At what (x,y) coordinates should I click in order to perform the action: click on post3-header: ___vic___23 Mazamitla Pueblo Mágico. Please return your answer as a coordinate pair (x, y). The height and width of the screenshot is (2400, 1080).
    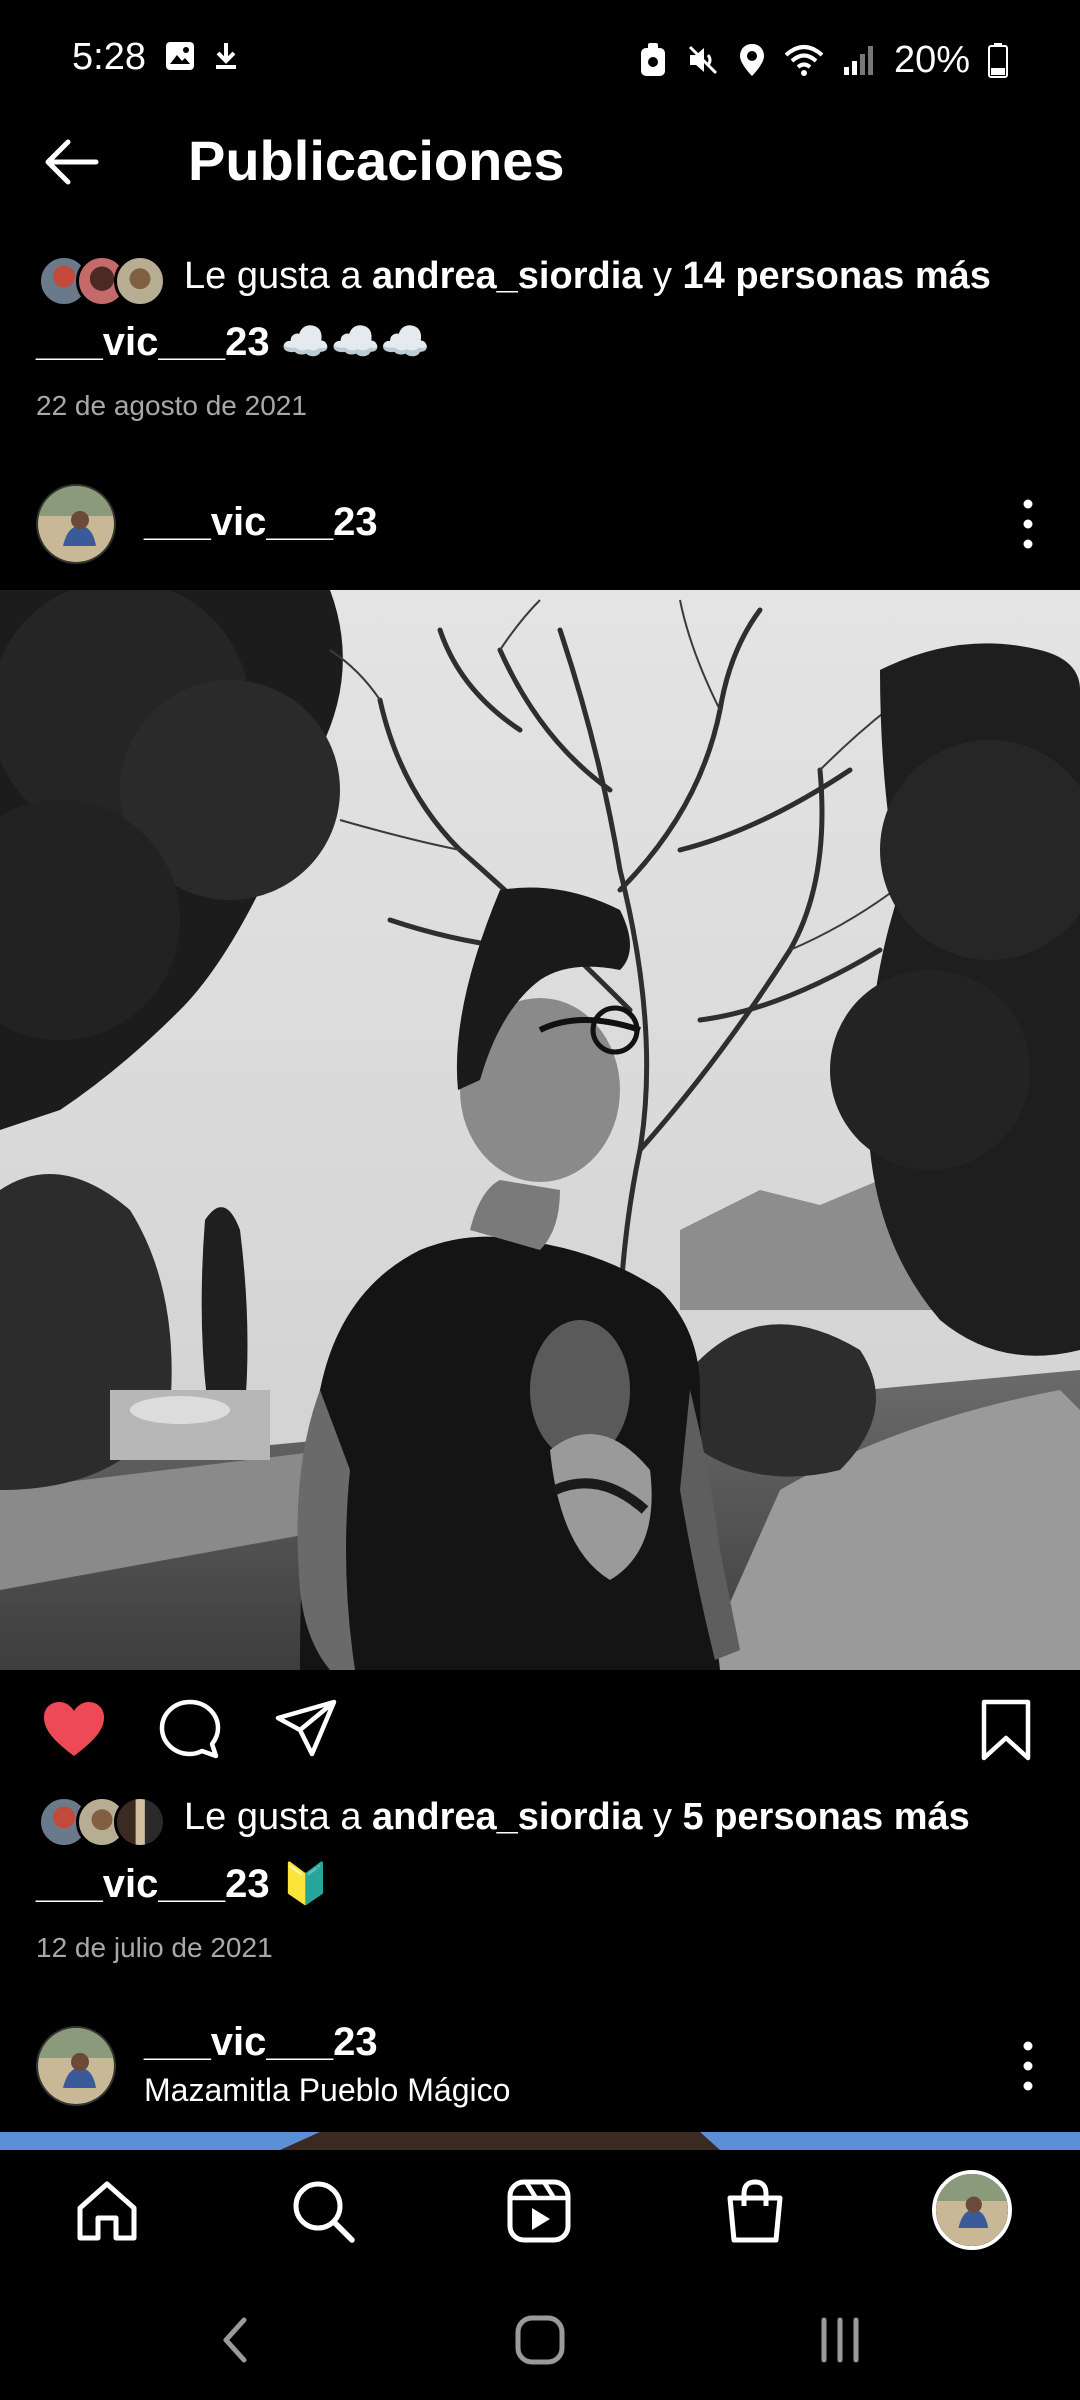
    Looking at the image, I should click on (540, 2073).